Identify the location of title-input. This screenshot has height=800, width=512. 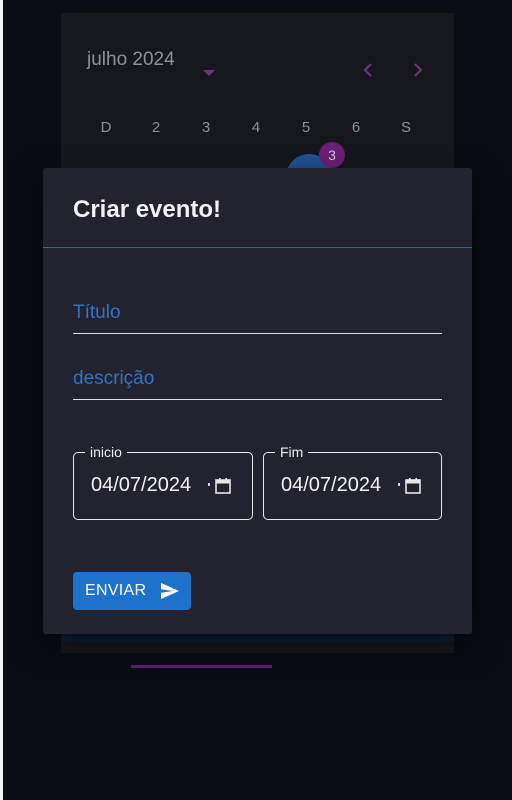
(257, 313).